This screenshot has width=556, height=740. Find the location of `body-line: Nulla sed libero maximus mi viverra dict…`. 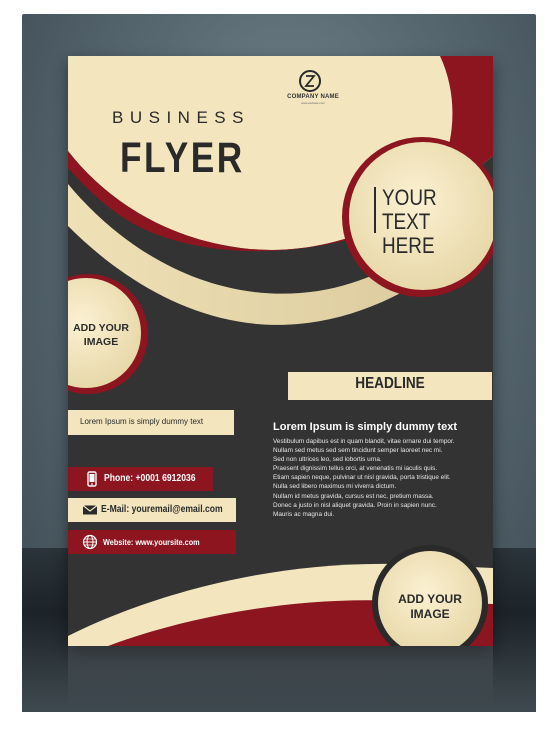

body-line: Nulla sed libero maximus mi viverra dict… is located at coordinates (335, 487).